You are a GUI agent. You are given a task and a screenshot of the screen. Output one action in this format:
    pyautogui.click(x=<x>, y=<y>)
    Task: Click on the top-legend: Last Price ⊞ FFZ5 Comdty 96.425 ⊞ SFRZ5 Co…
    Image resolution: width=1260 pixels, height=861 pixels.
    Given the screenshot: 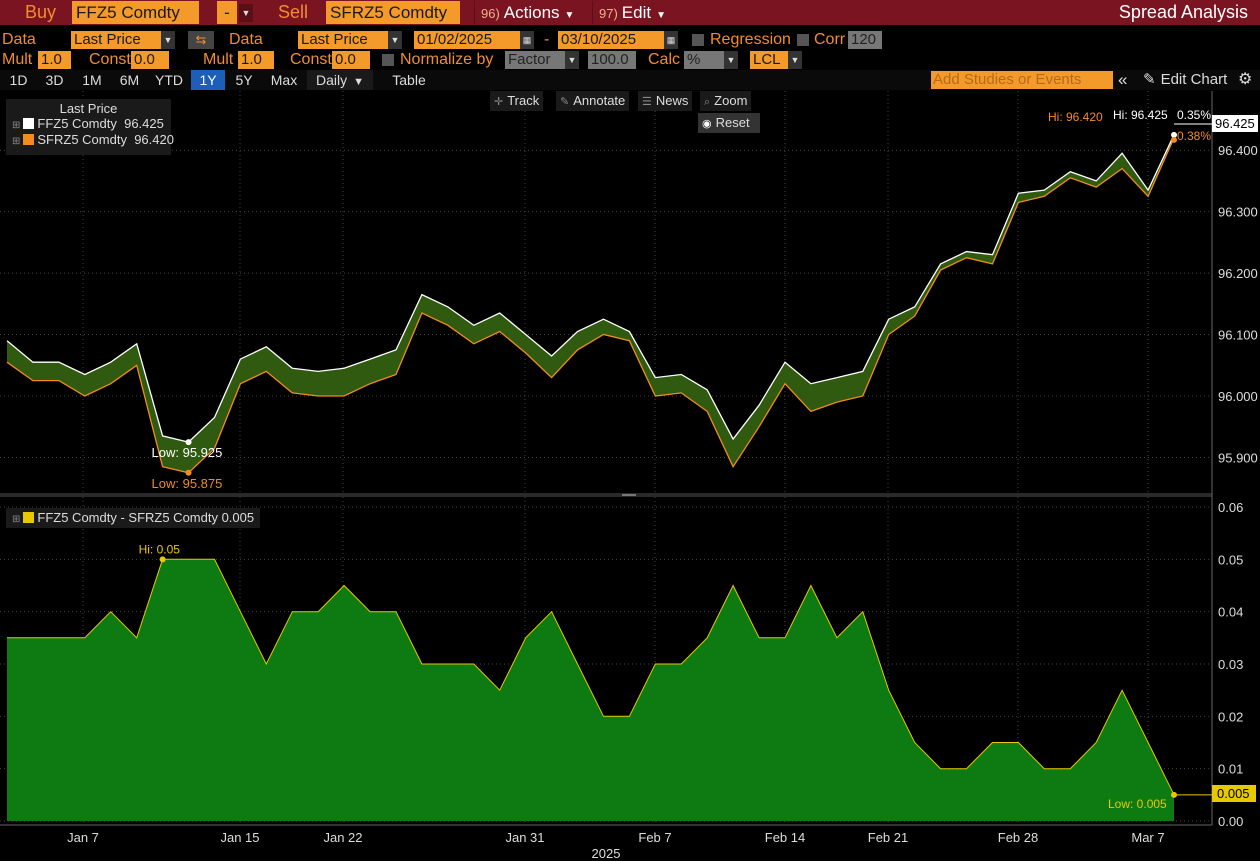 What is the action you would take?
    pyautogui.click(x=90, y=127)
    